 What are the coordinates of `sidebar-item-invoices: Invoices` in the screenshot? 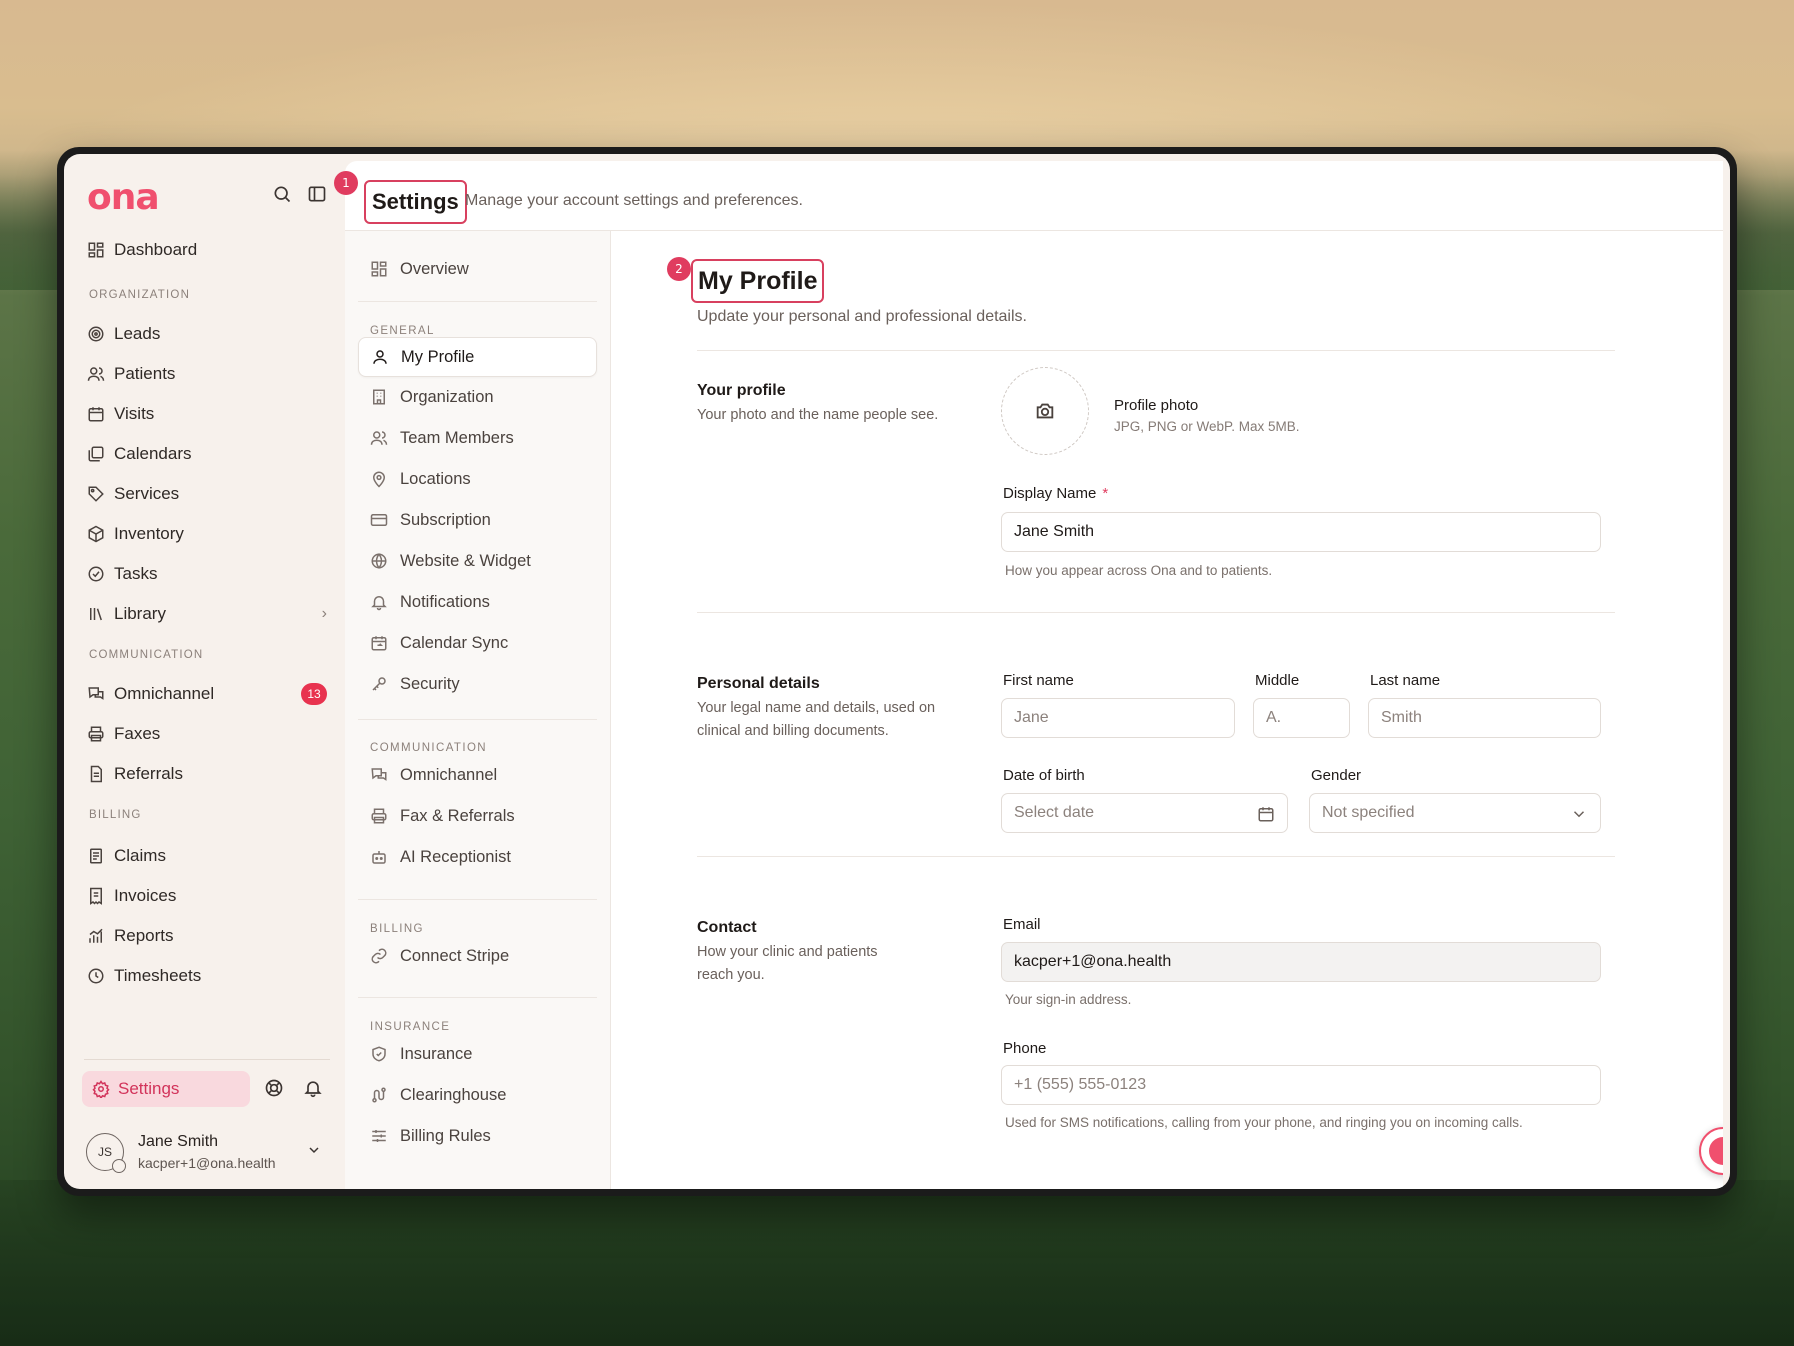 It's located at (207, 896).